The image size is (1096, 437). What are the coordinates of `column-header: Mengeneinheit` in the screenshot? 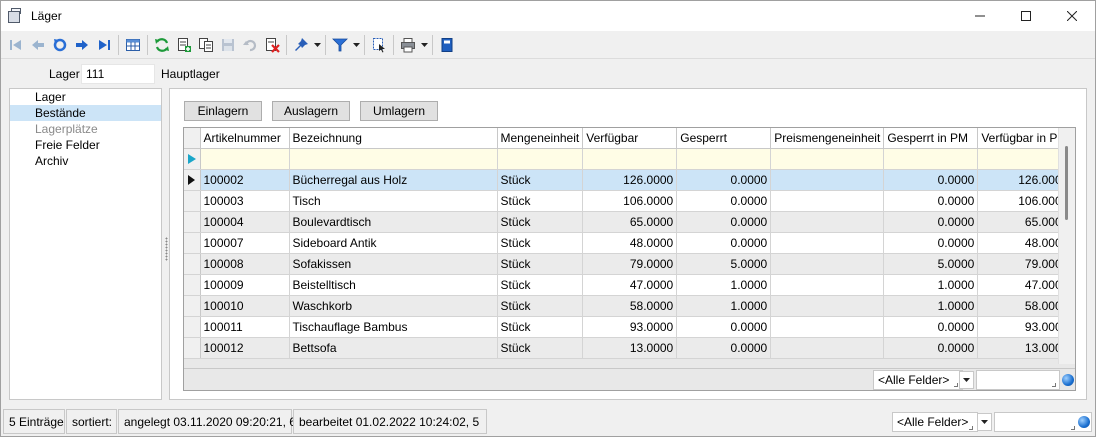 It's located at (540, 138).